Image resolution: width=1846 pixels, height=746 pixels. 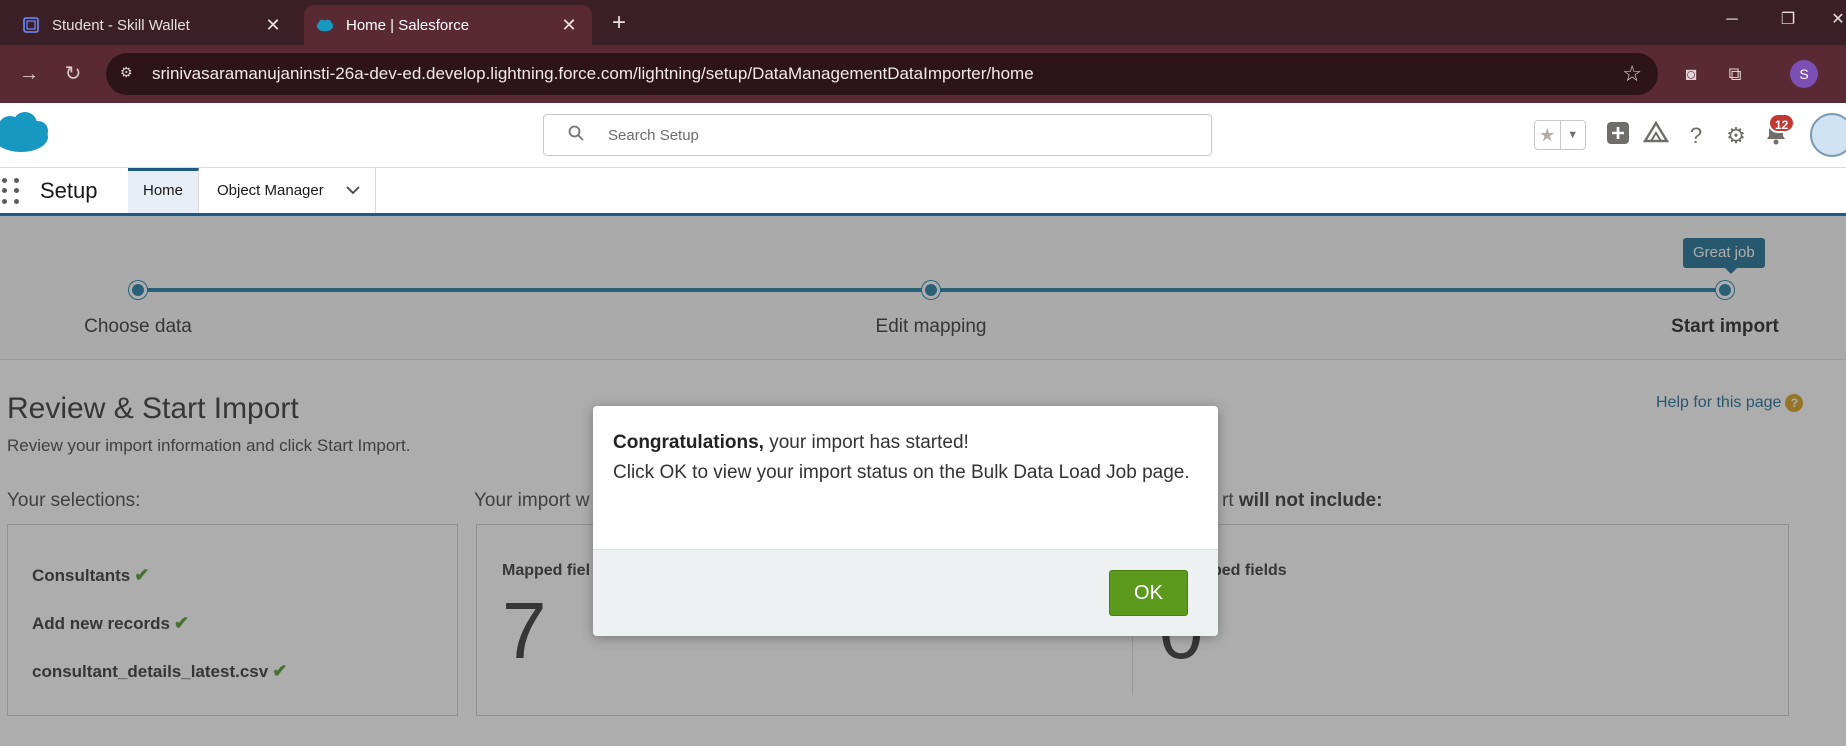 What do you see at coordinates (1691, 74) in the screenshot?
I see `screen-capture-extension-icon: ◙` at bounding box center [1691, 74].